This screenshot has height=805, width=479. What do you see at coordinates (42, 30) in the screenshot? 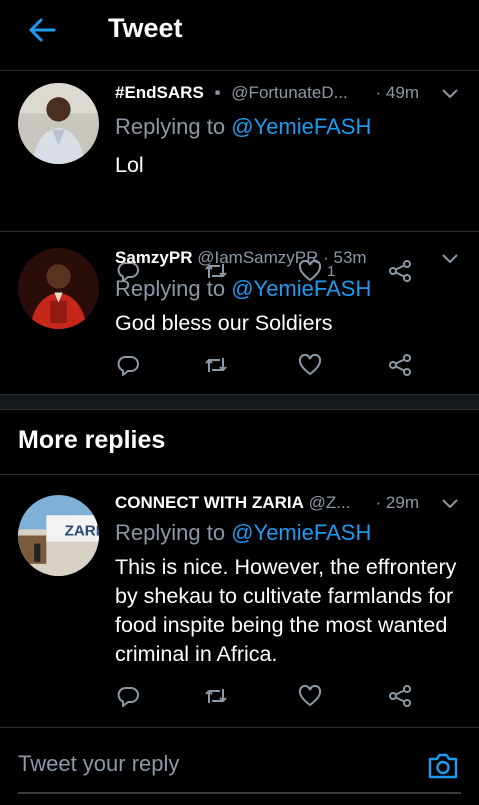
I see `back-arrow-icon` at bounding box center [42, 30].